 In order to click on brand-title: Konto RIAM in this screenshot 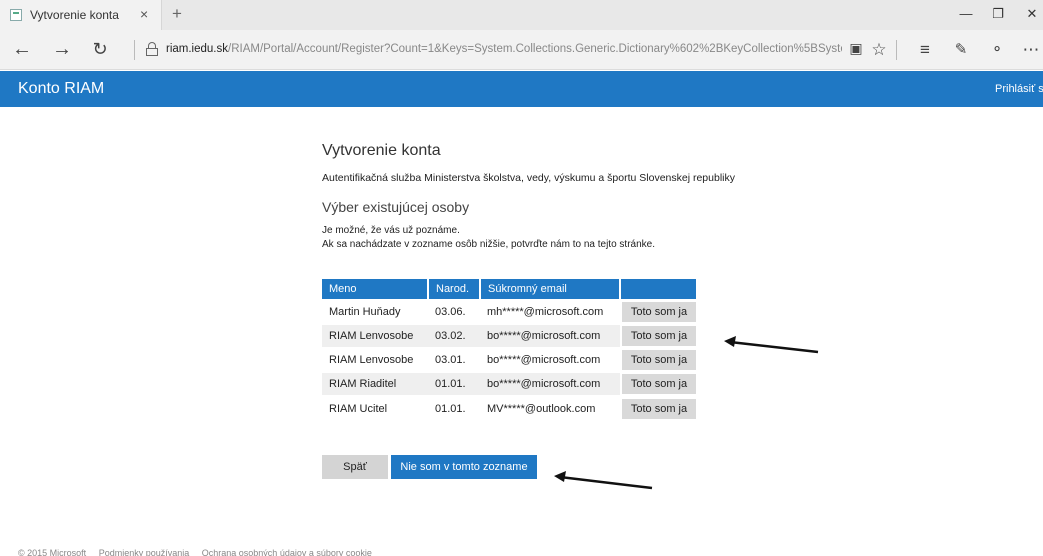, I will do `click(61, 89)`.